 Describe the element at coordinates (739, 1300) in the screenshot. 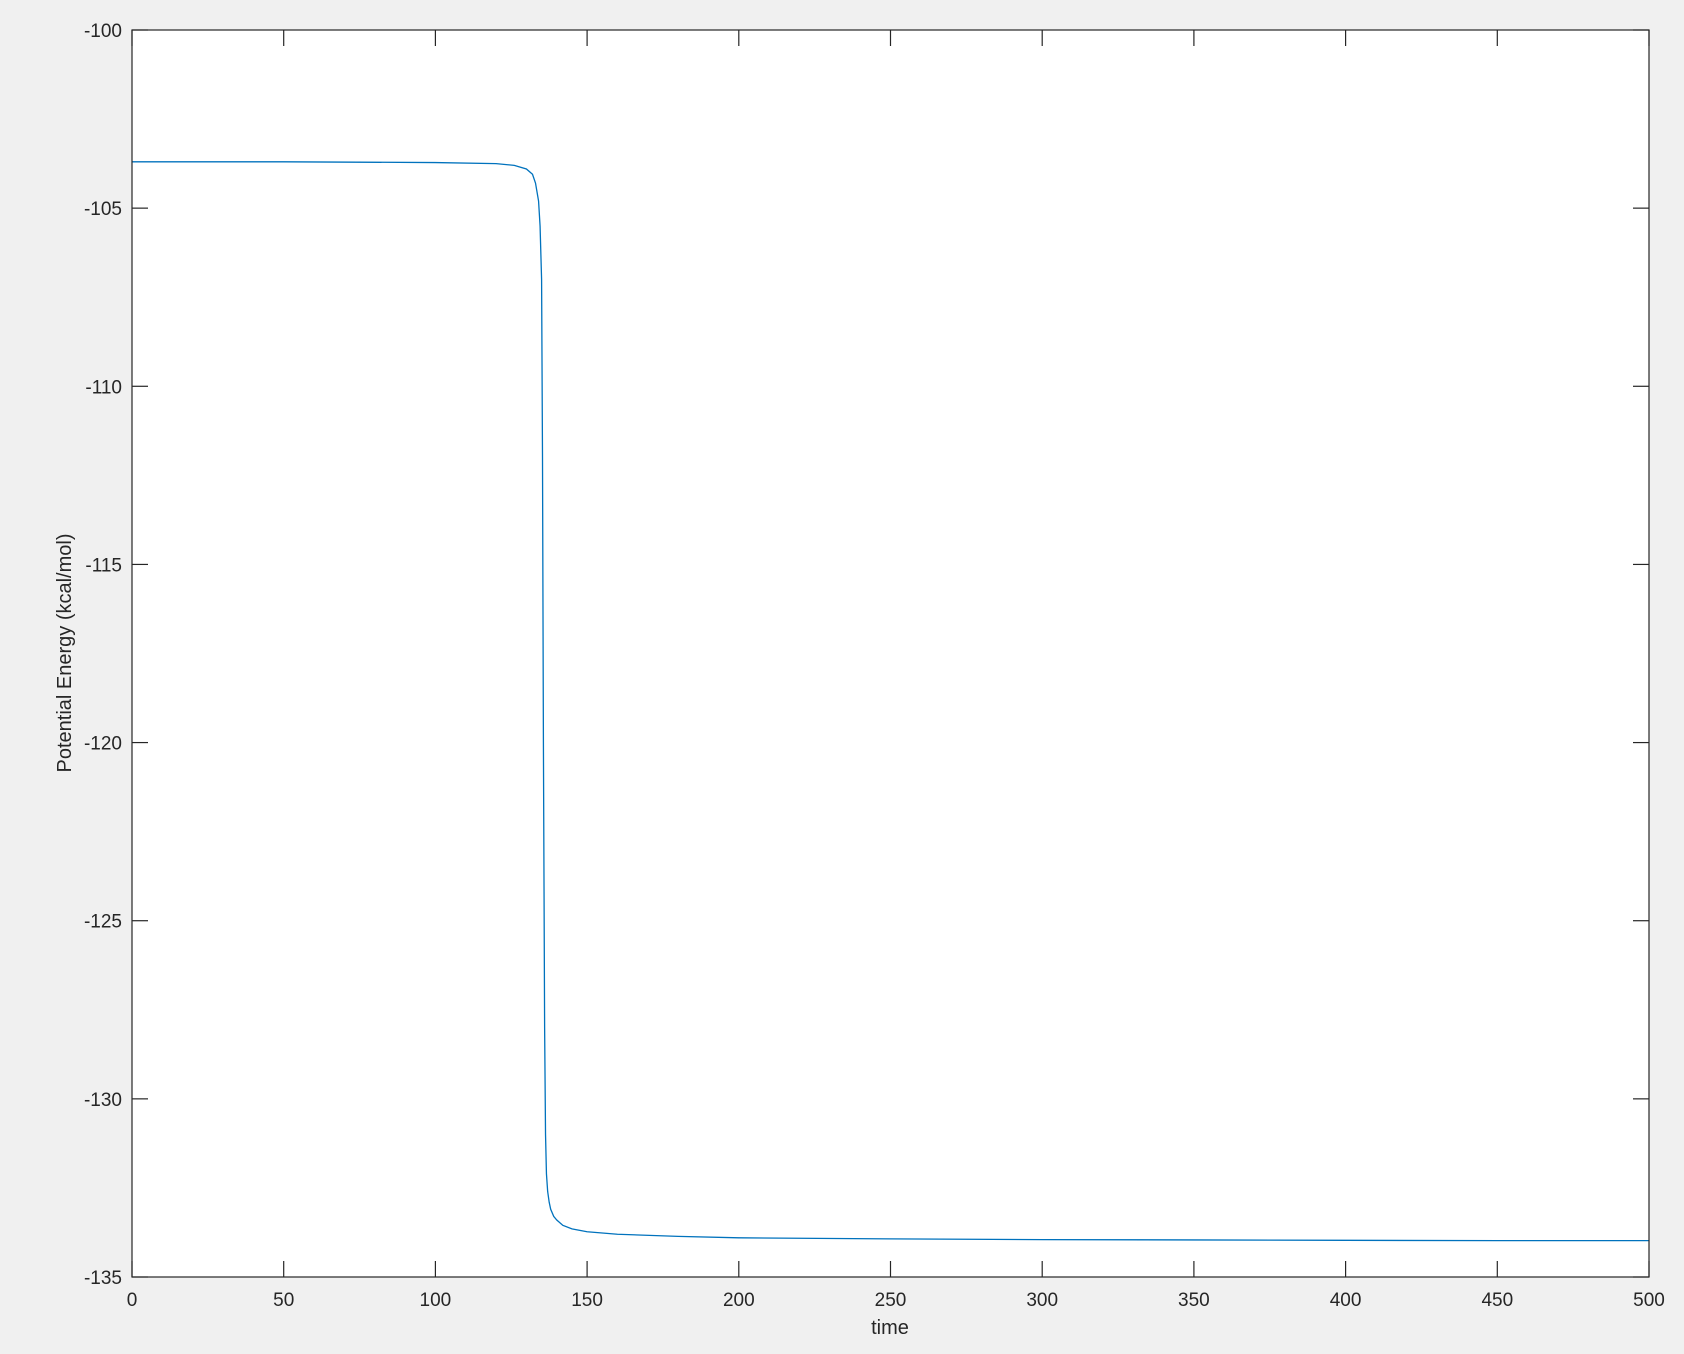

I see `x-tick-label: 200` at that location.